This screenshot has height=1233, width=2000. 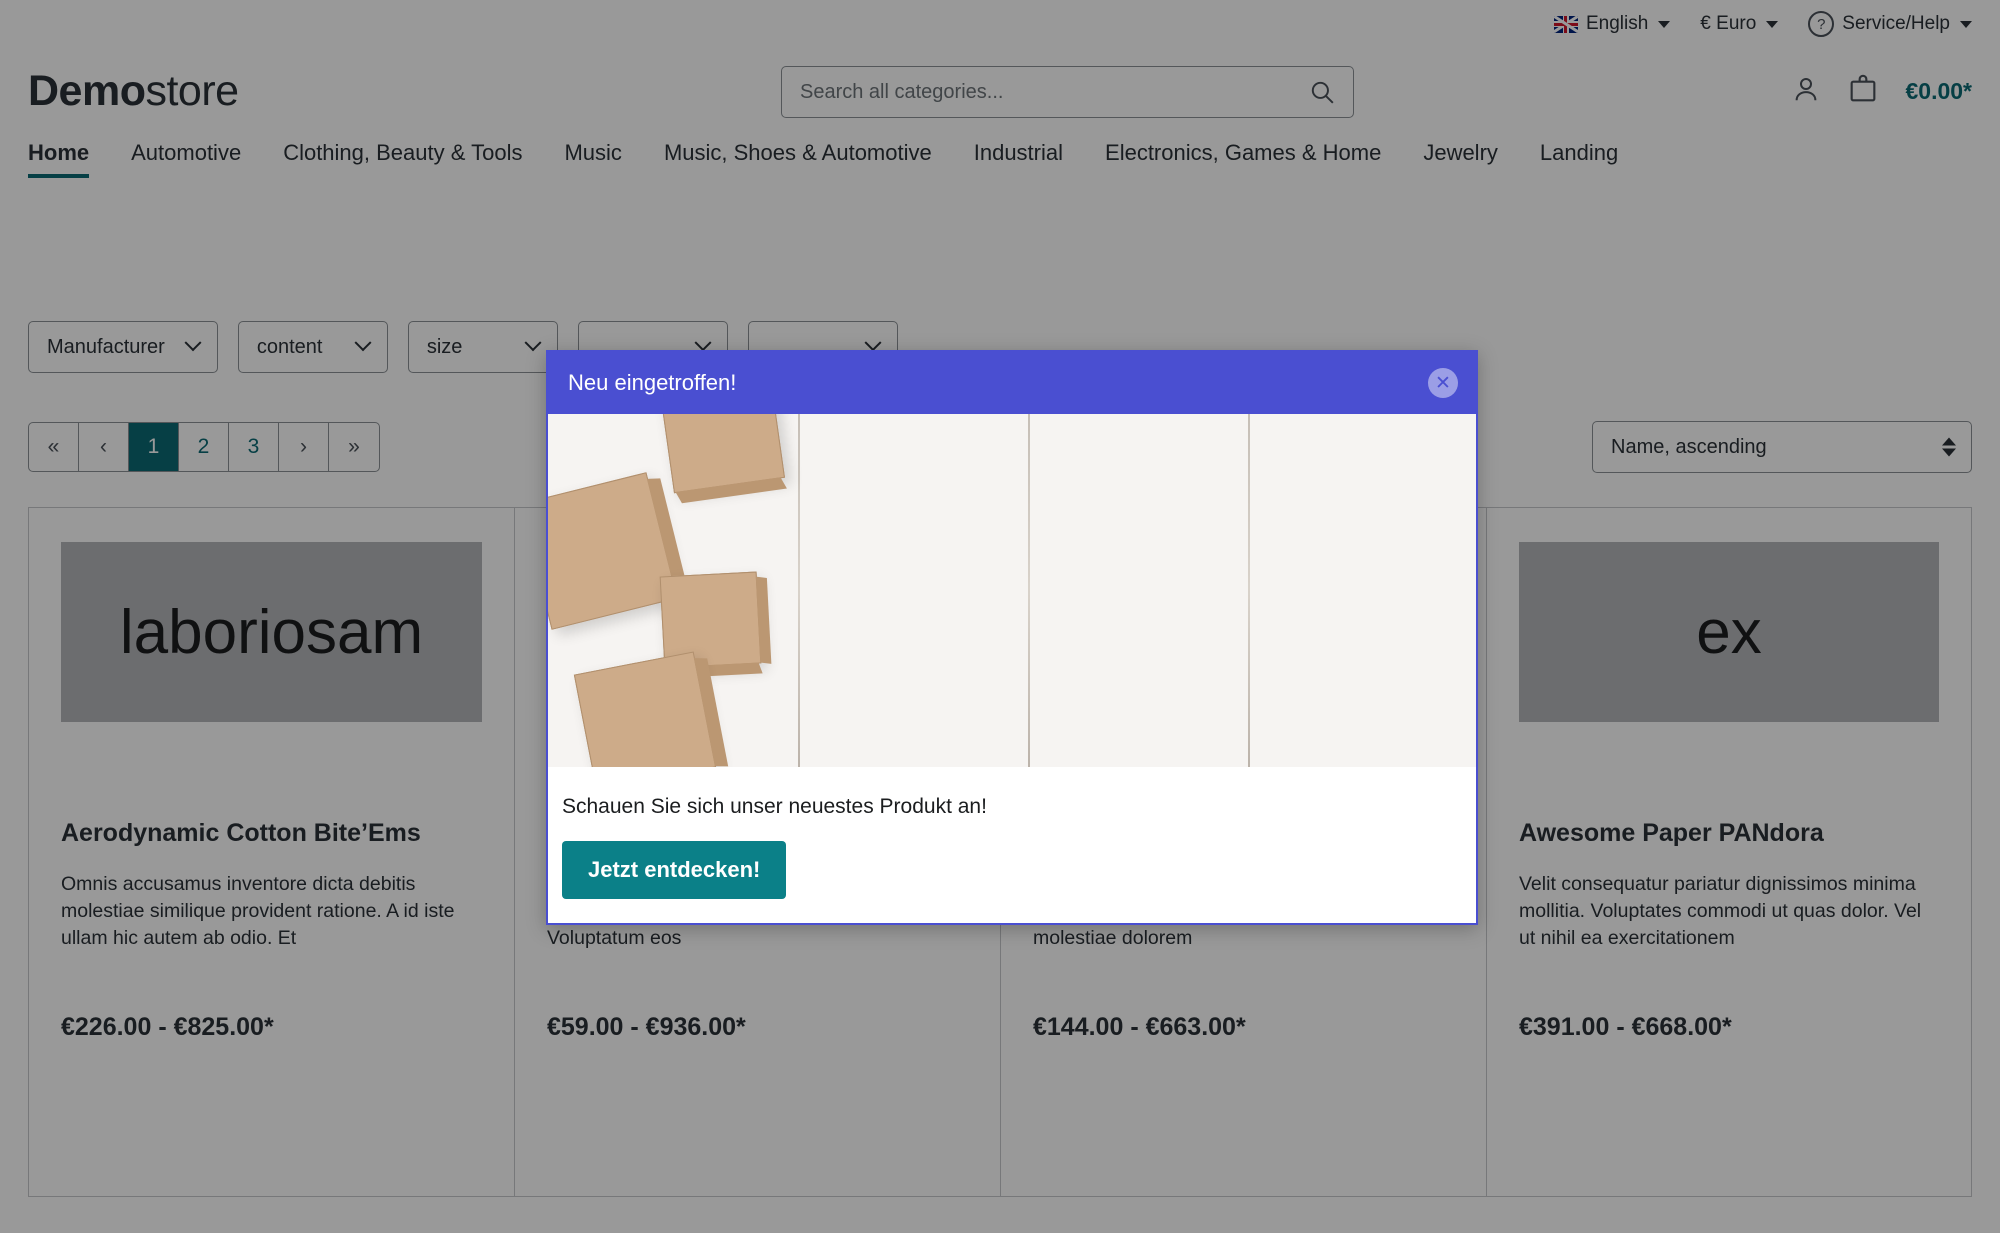 What do you see at coordinates (1012, 590) in the screenshot?
I see `modal-image` at bounding box center [1012, 590].